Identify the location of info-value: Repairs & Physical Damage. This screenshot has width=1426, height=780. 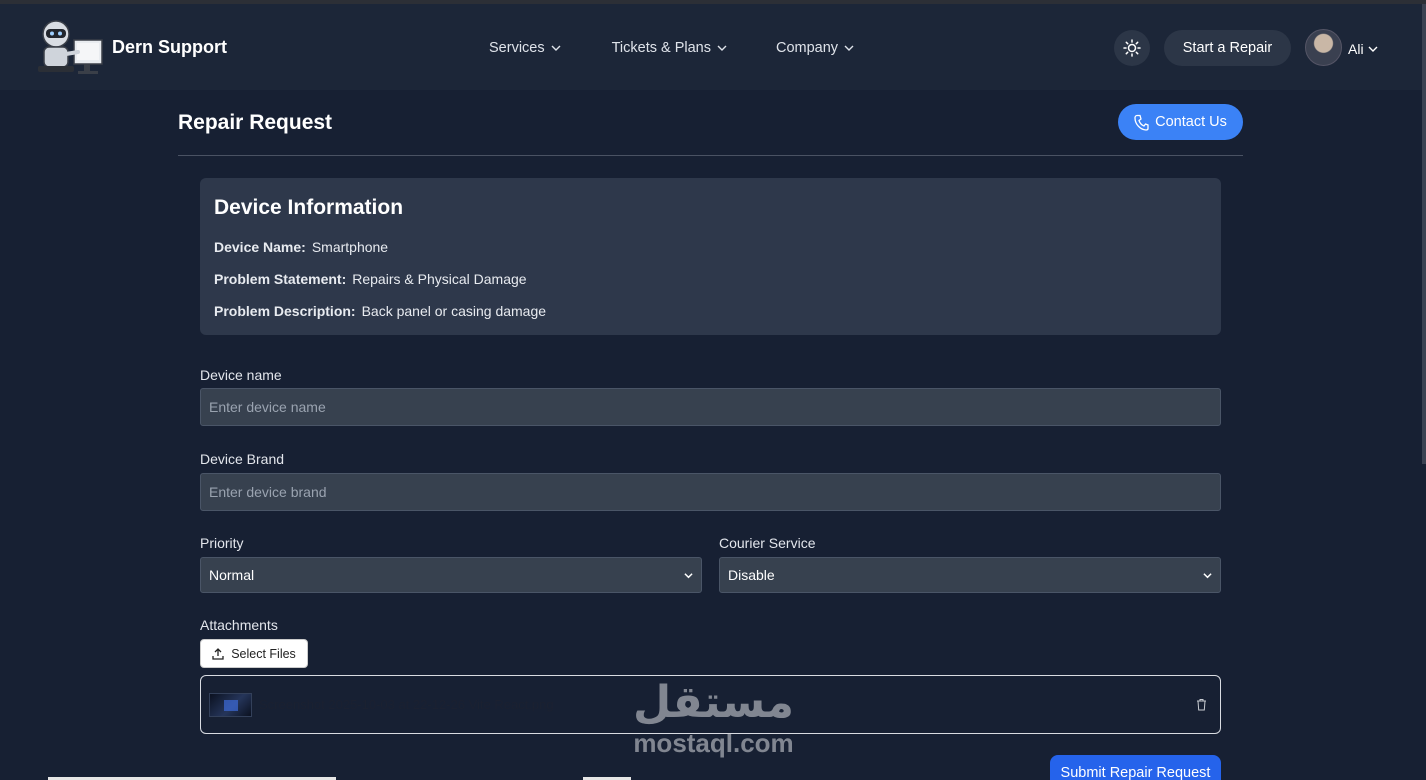
(439, 279).